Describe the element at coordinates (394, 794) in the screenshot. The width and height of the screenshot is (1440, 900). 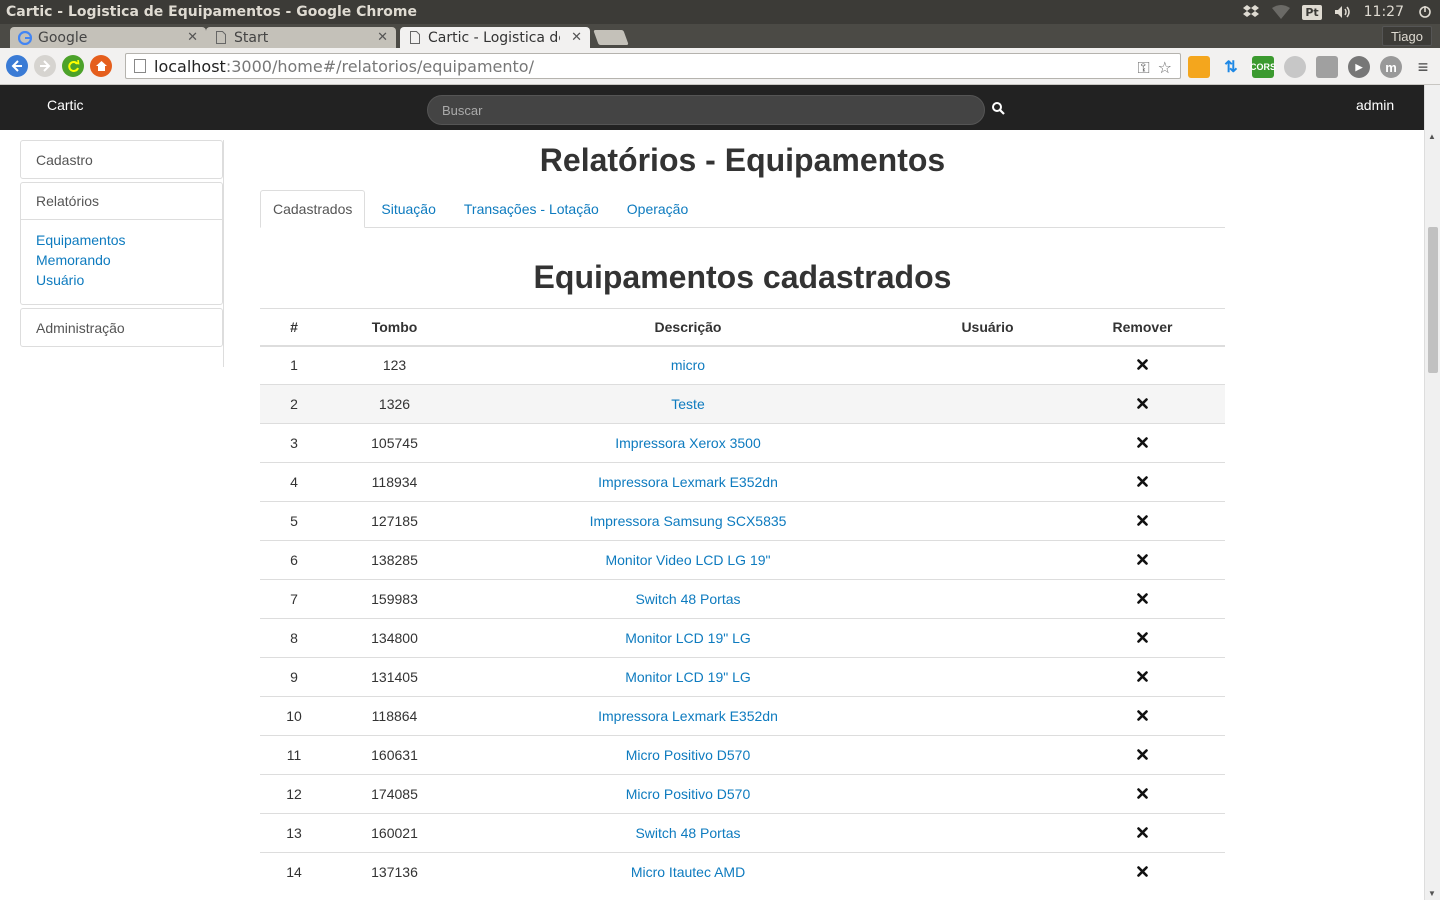
I see `row-tombo: 174085` at that location.